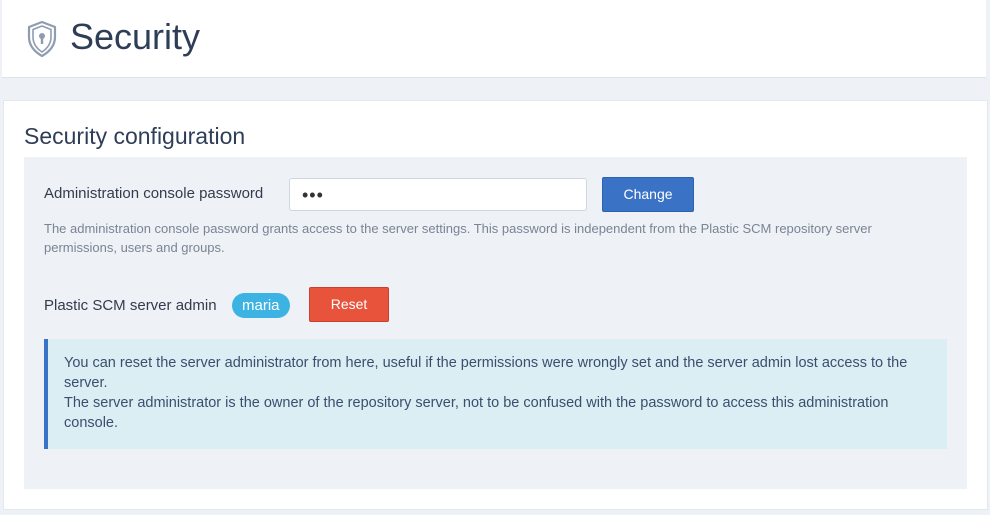  Describe the element at coordinates (261, 305) in the screenshot. I see `admin-user-badge: maria` at that location.